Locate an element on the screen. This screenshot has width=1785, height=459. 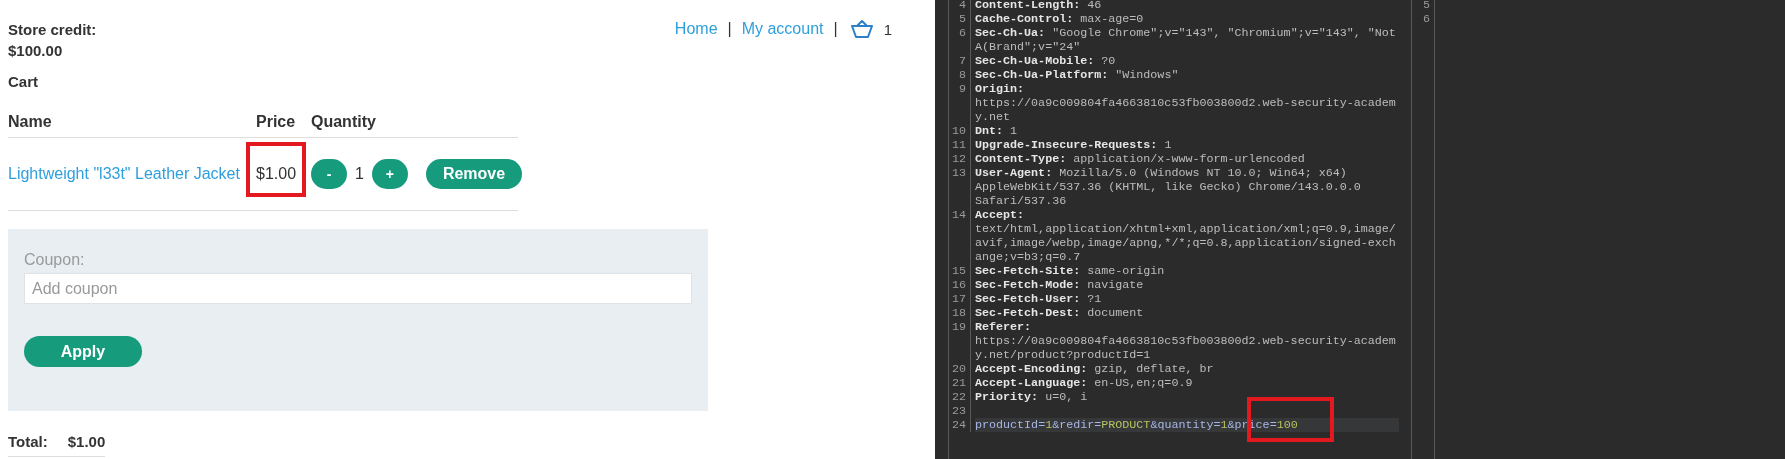
line-number: 17 is located at coordinates (960, 299).